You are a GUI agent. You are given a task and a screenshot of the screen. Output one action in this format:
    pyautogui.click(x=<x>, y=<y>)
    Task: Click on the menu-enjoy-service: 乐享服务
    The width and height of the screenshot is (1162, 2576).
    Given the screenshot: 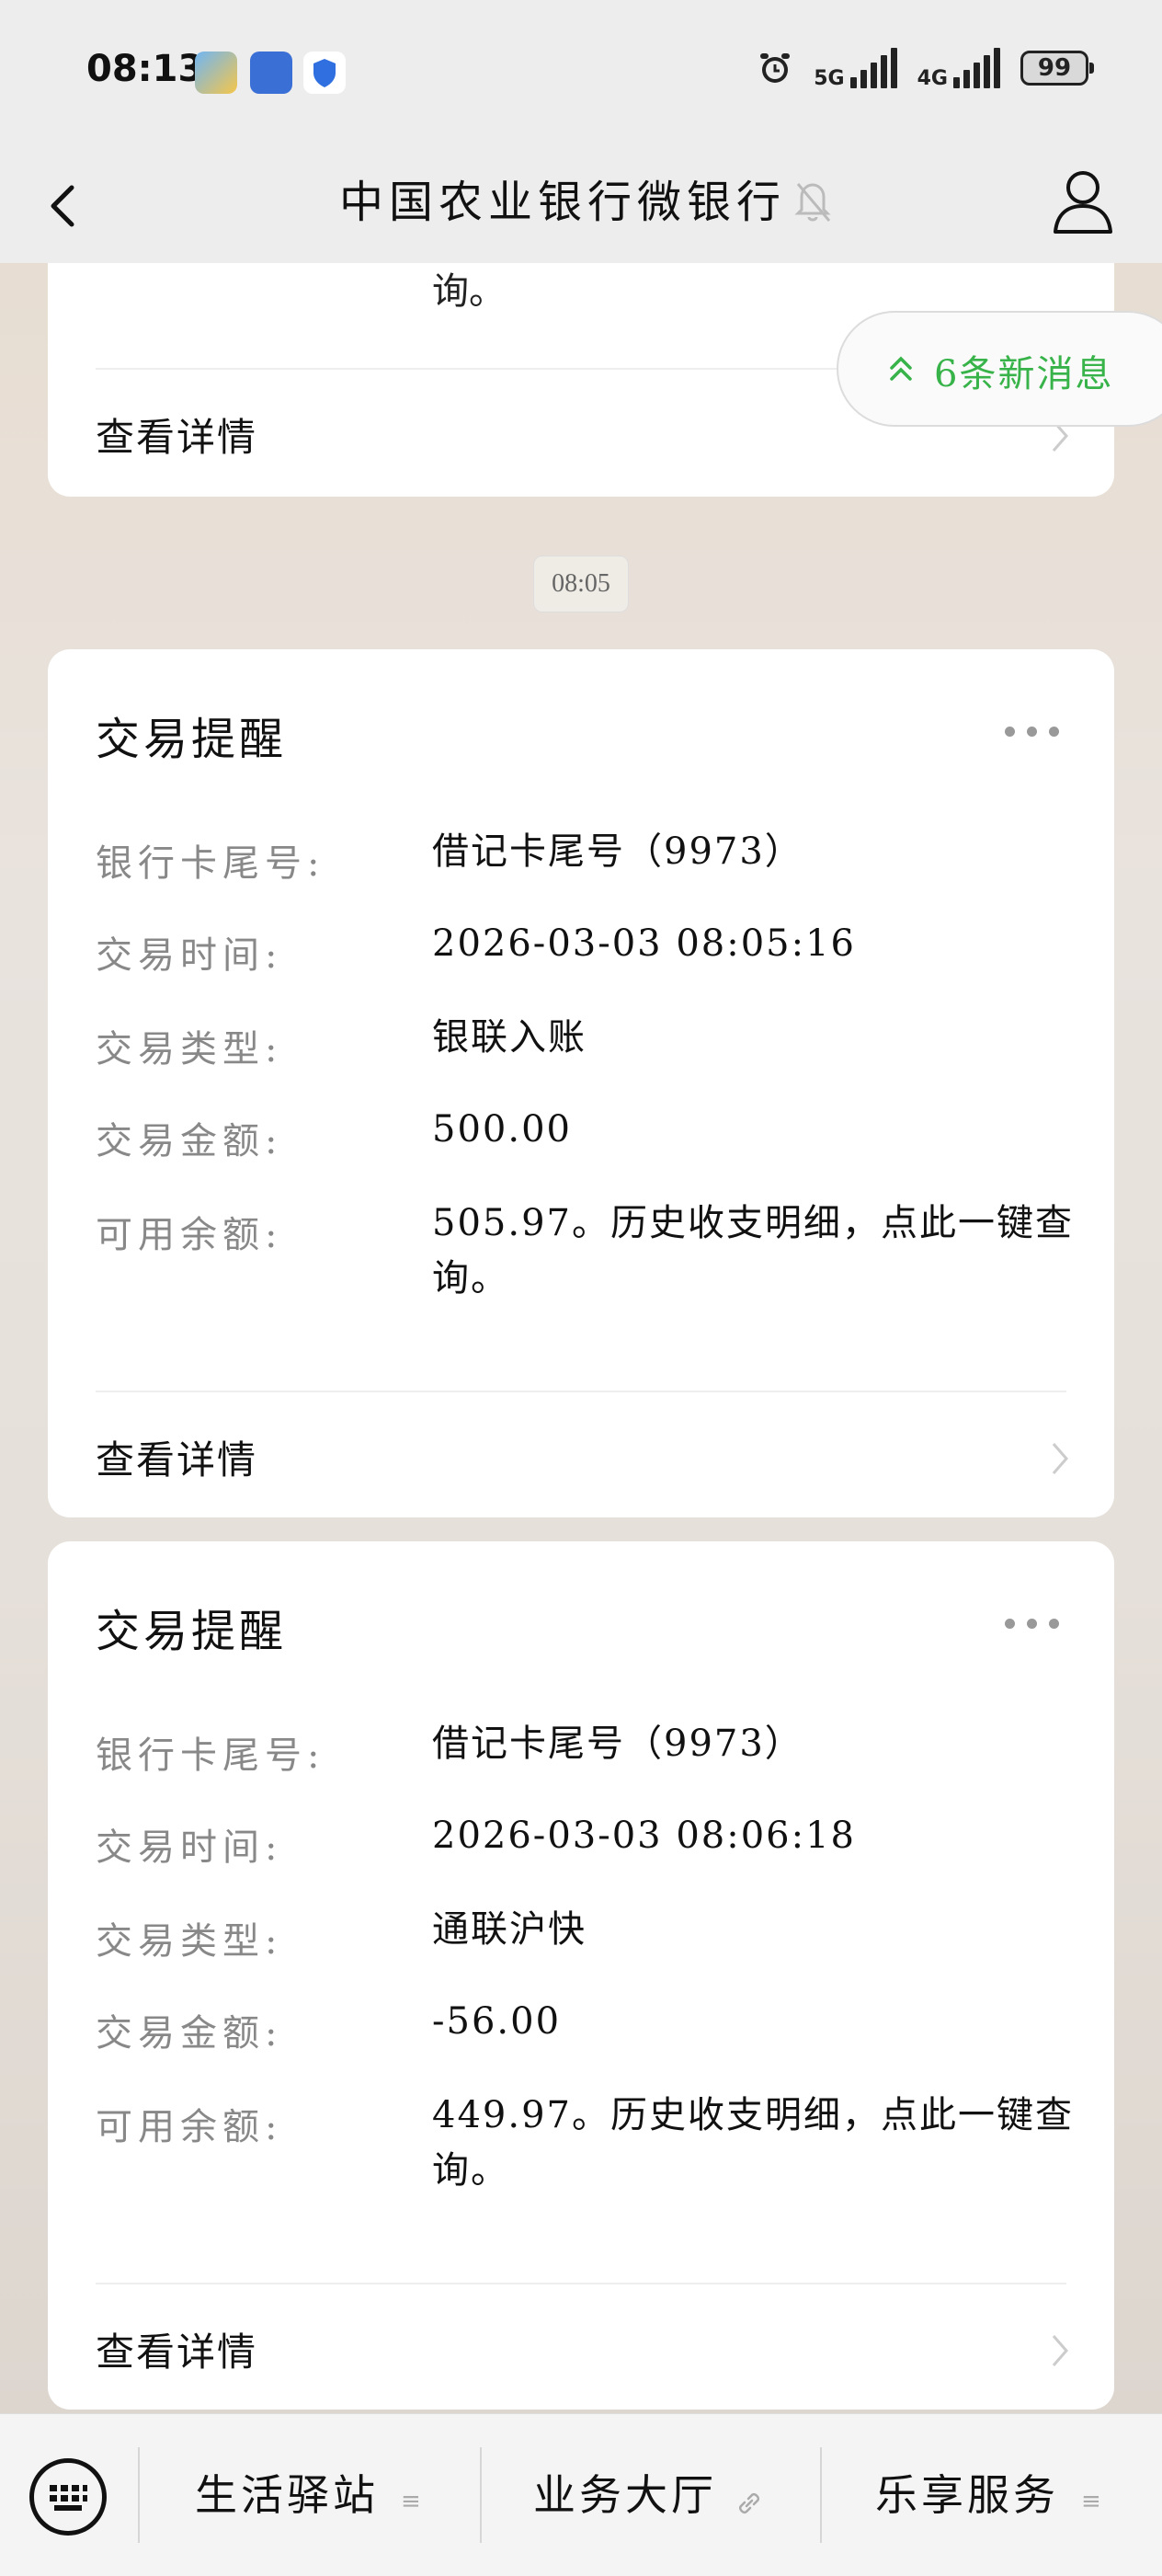 What is the action you would take?
    pyautogui.click(x=967, y=2492)
    